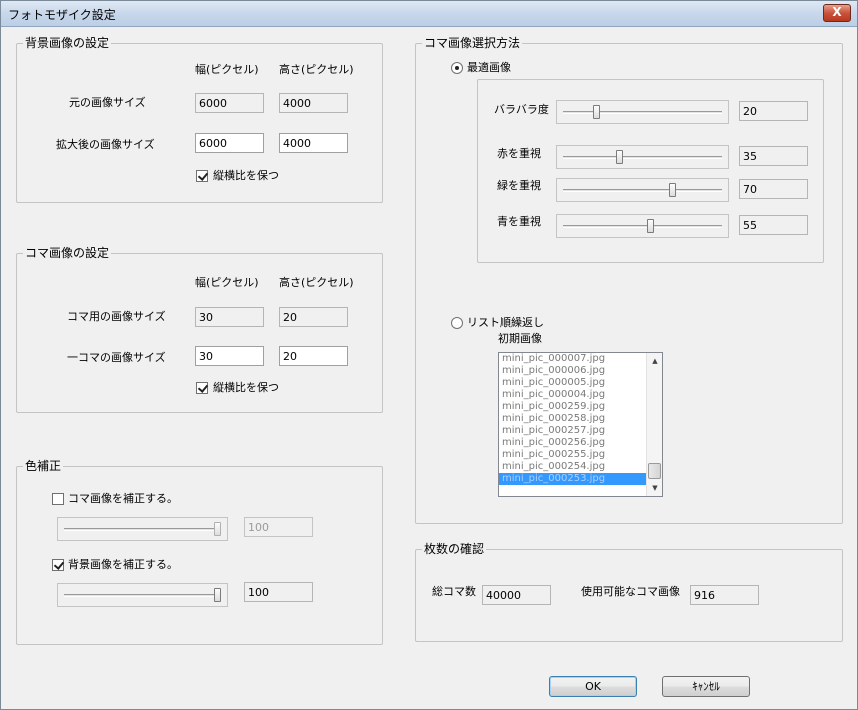 The height and width of the screenshot is (710, 858). What do you see at coordinates (105, 144) in the screenshot?
I see `enlarged-size-label: 拡大後の画像サイズ` at bounding box center [105, 144].